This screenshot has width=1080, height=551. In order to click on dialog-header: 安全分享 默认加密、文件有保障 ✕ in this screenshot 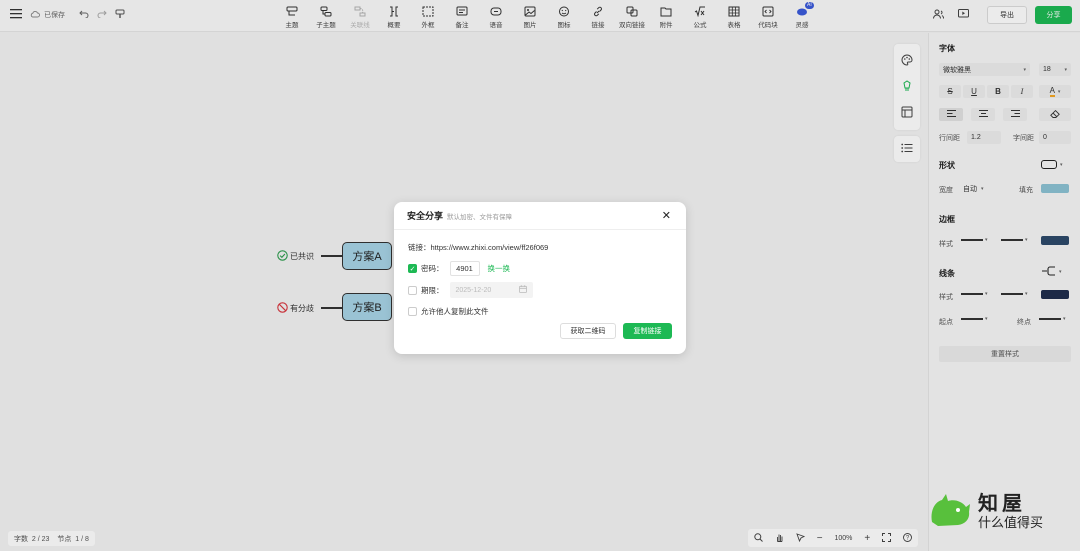, I will do `click(540, 216)`.